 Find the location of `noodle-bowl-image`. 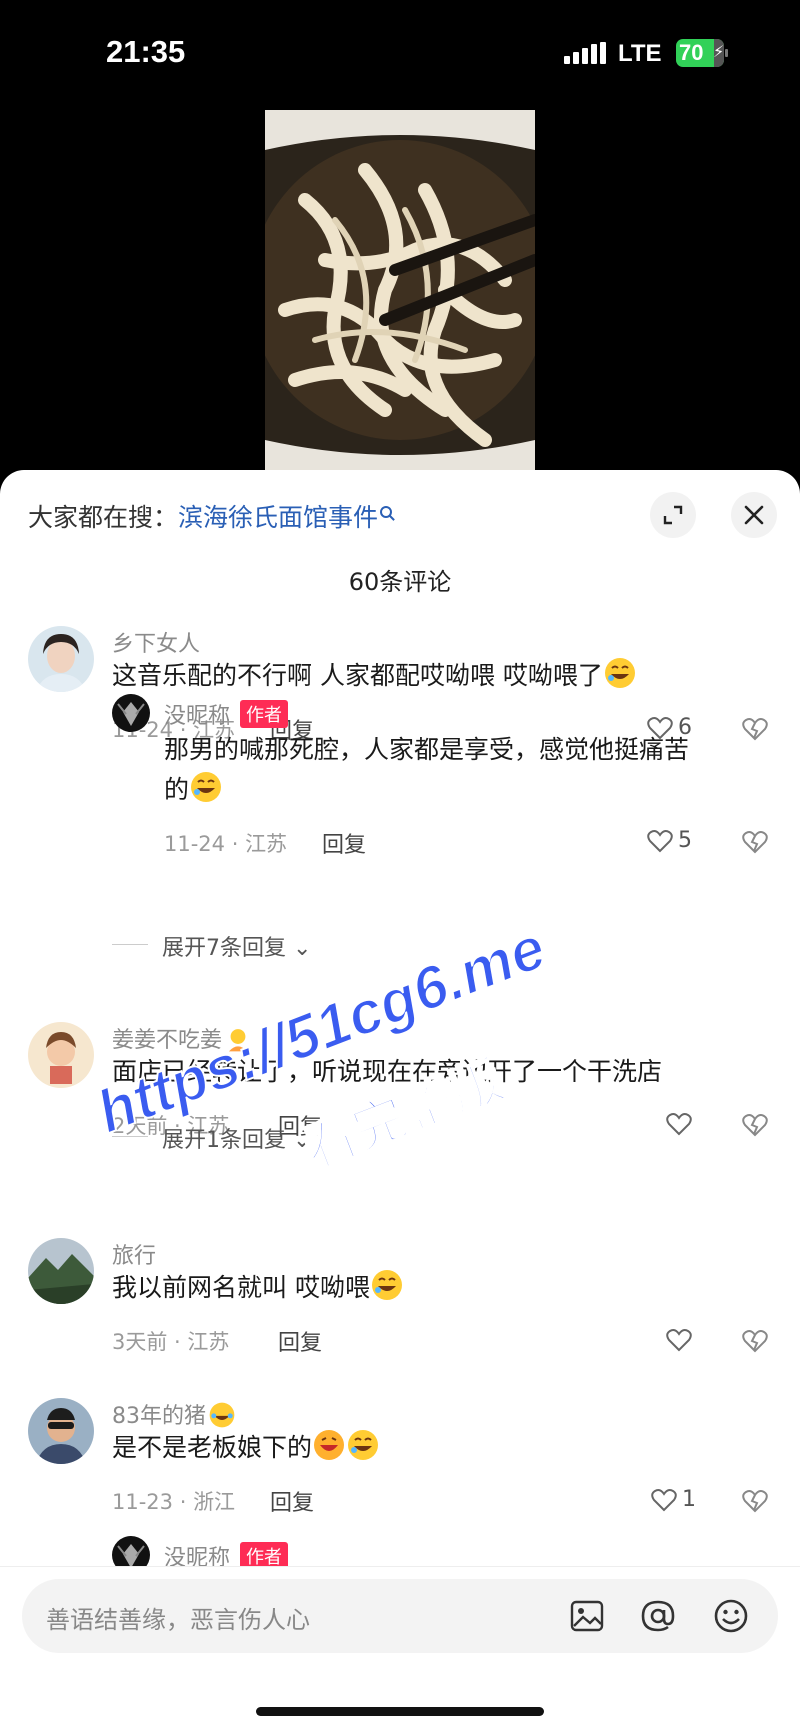

noodle-bowl-image is located at coordinates (400, 290).